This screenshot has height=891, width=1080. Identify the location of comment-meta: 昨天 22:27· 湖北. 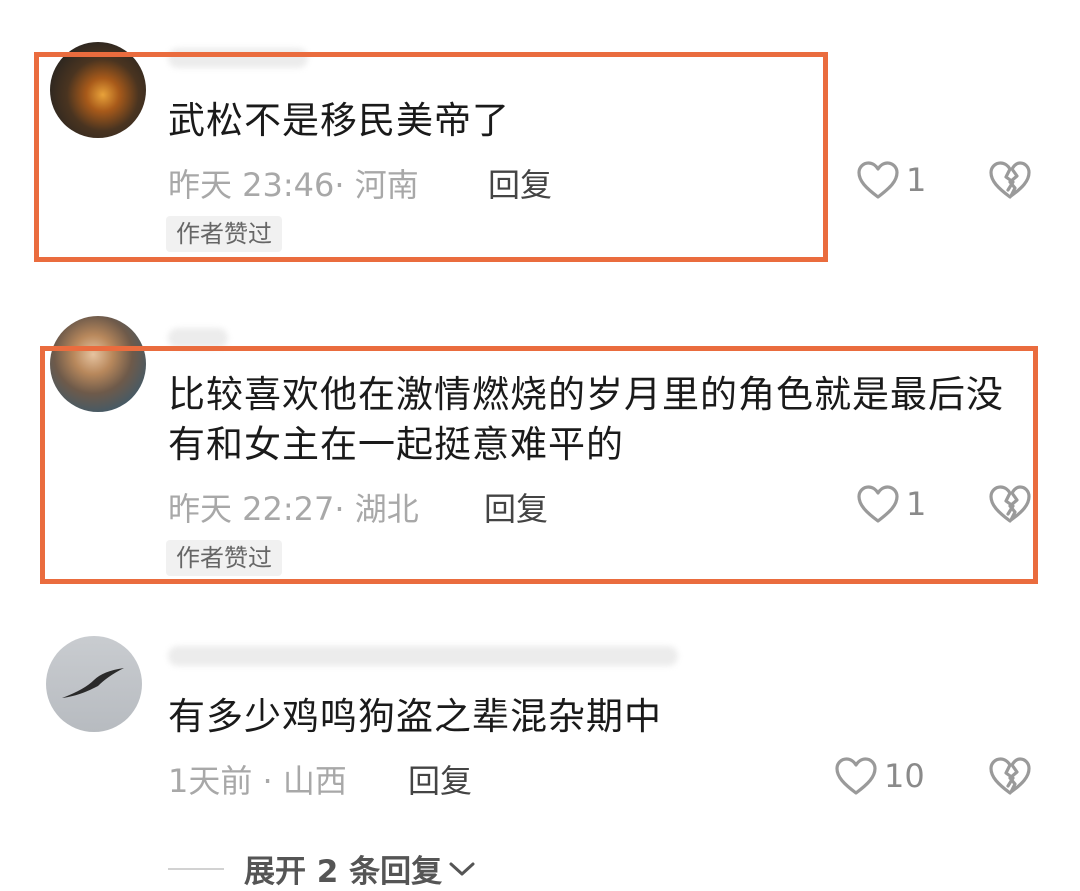
(293, 509).